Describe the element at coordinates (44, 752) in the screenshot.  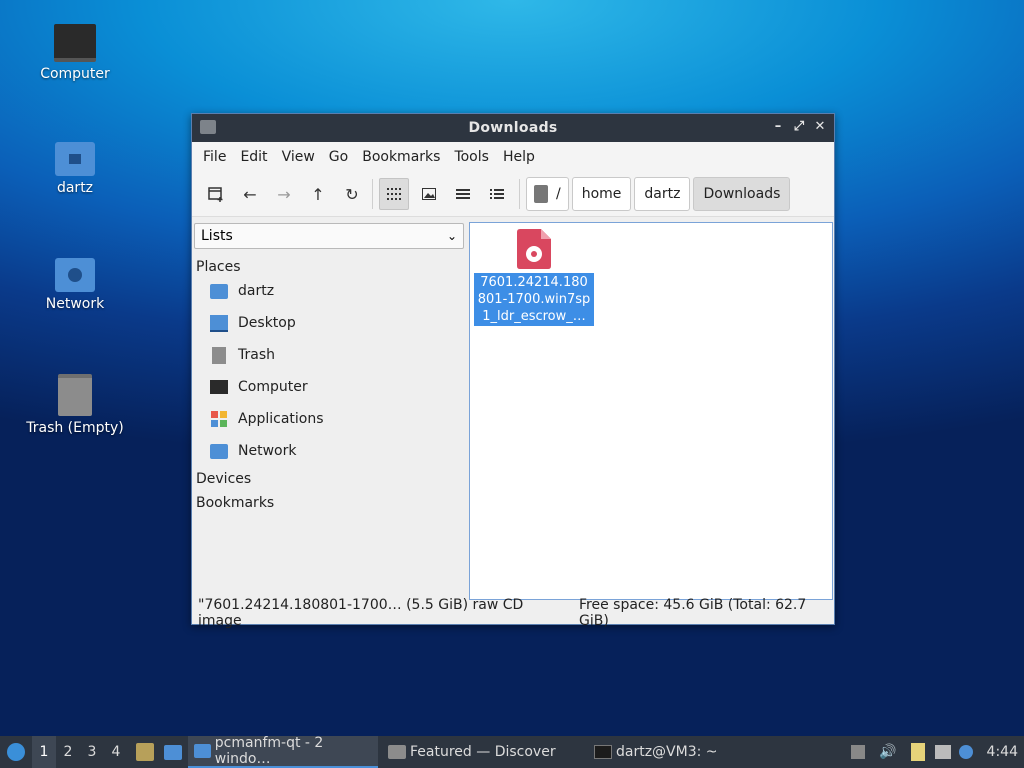
I see `workspace-1: 1` at that location.